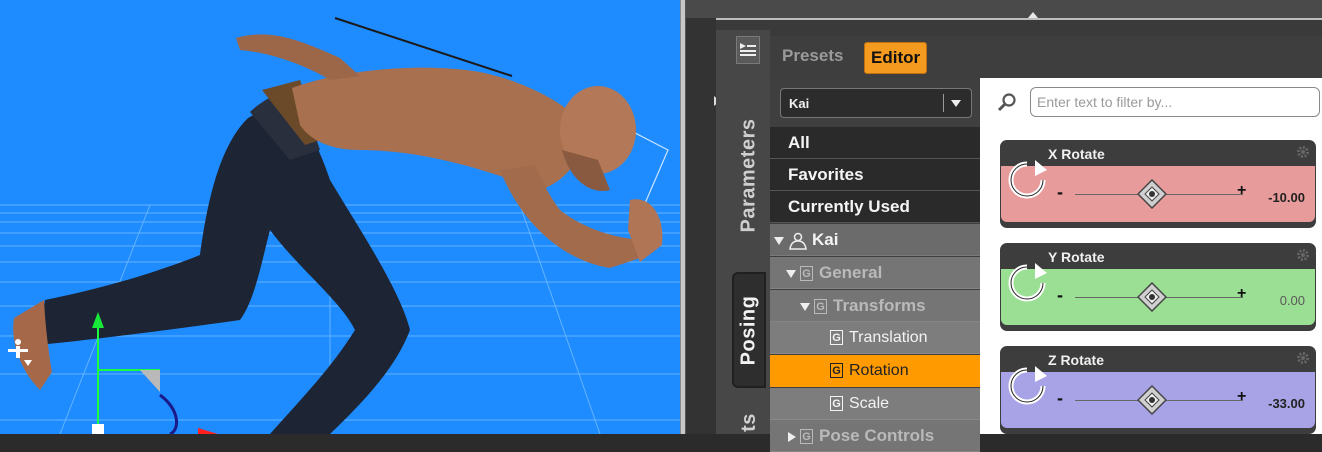  I want to click on tree-item-currently-used: Currently Used, so click(875, 207).